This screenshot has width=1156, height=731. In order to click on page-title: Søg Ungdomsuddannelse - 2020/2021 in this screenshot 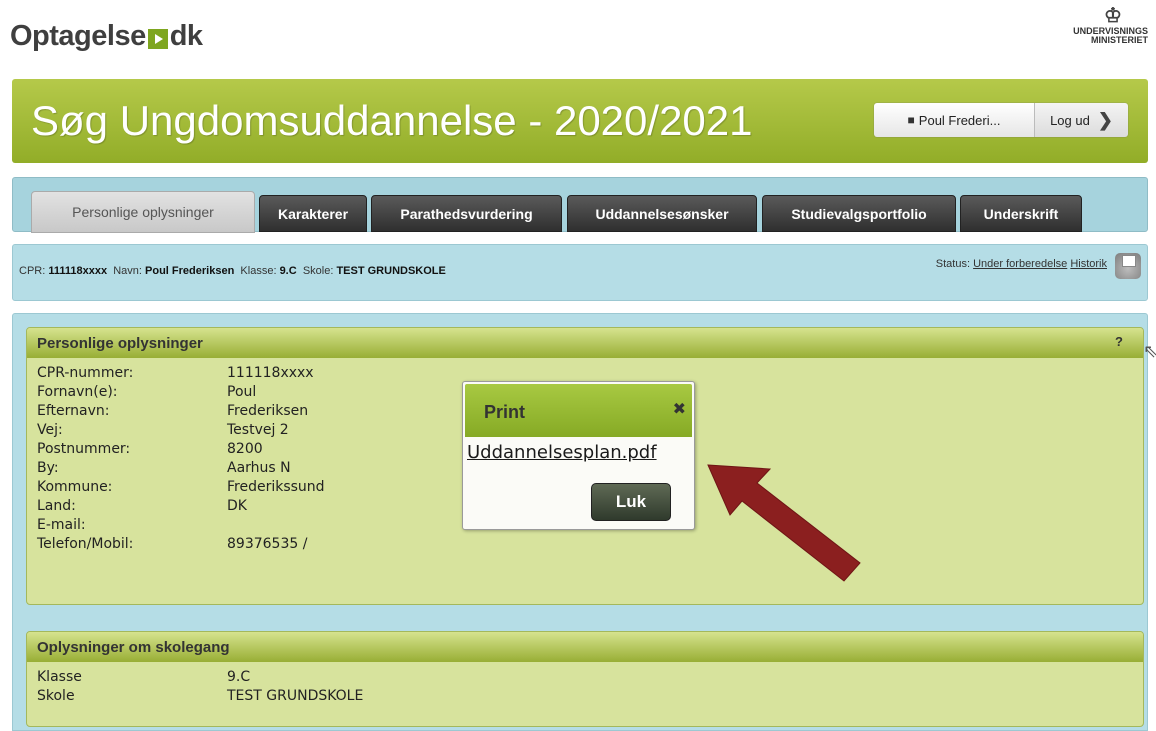, I will do `click(392, 120)`.